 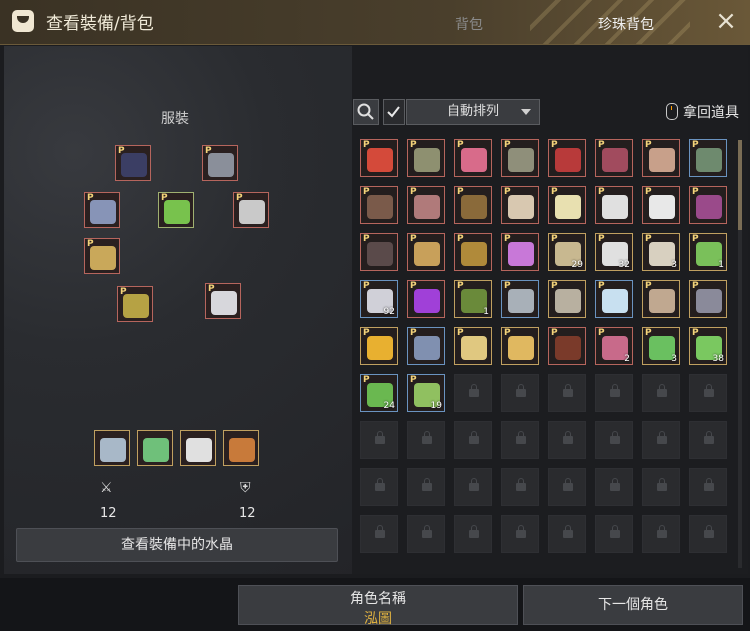 What do you see at coordinates (614, 252) in the screenshot?
I see `inventory-item: P 32` at bounding box center [614, 252].